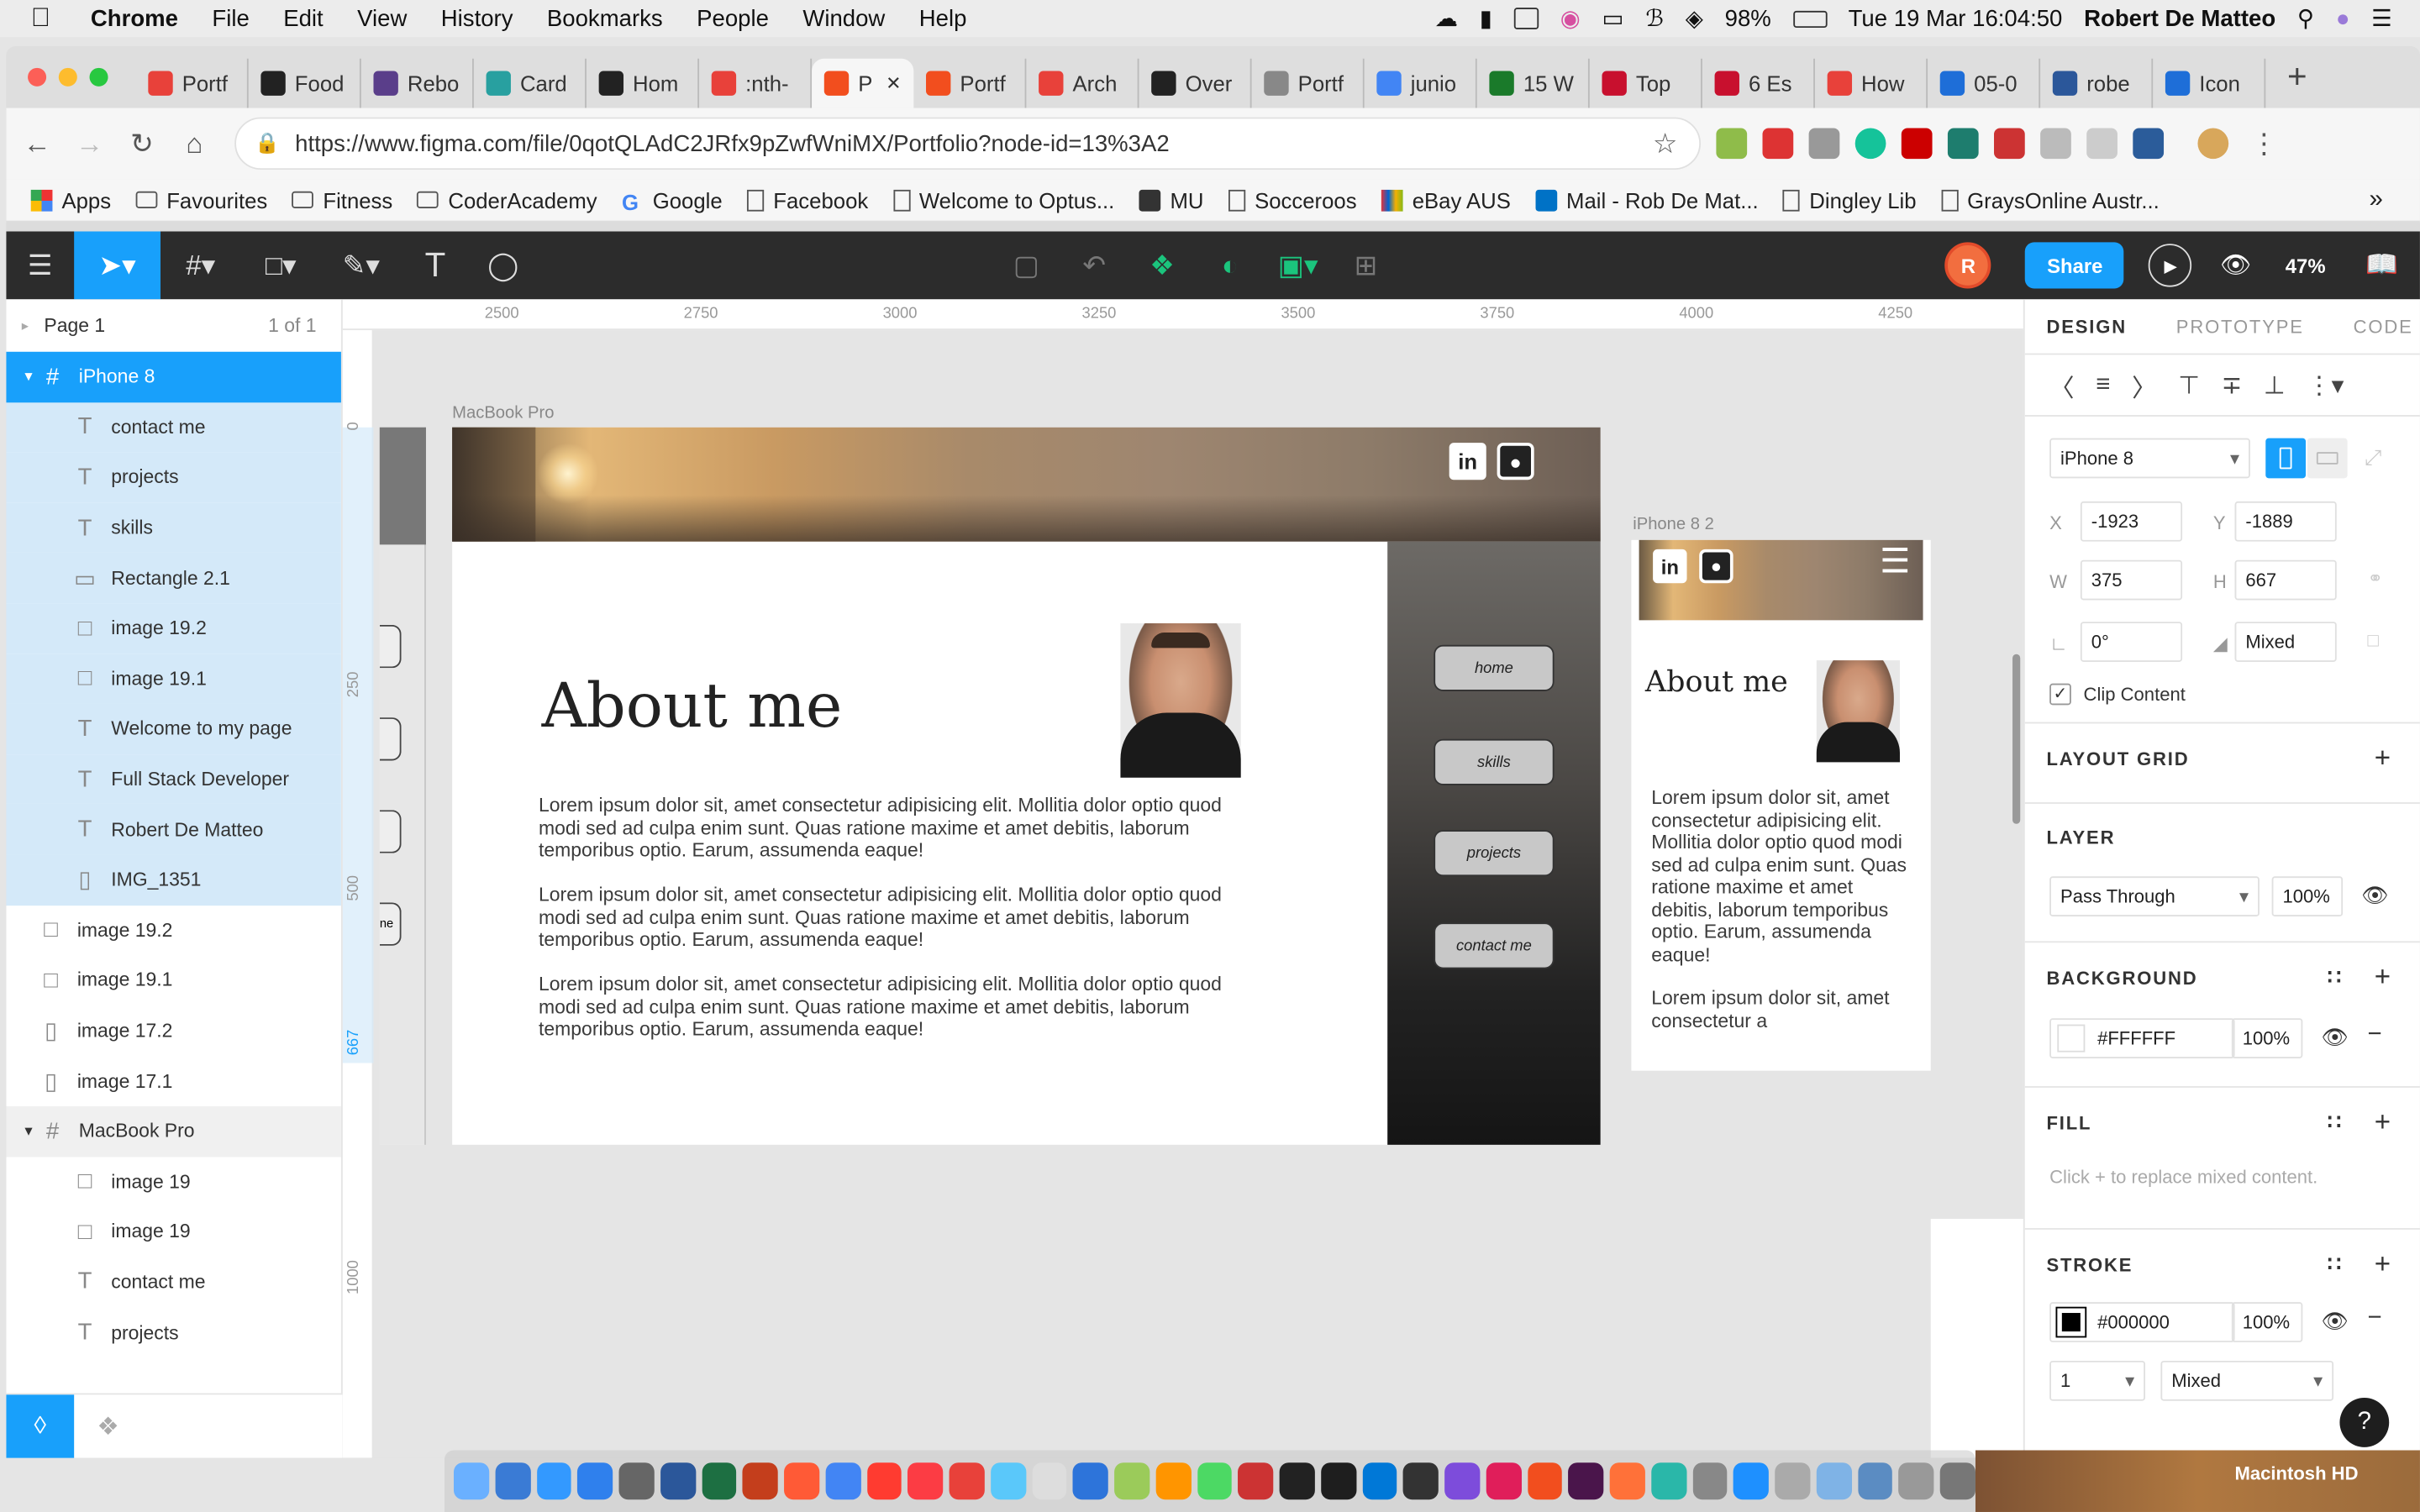 This screenshot has height=1512, width=2420. I want to click on bookmark-socceroos: Socceroos, so click(1292, 200).